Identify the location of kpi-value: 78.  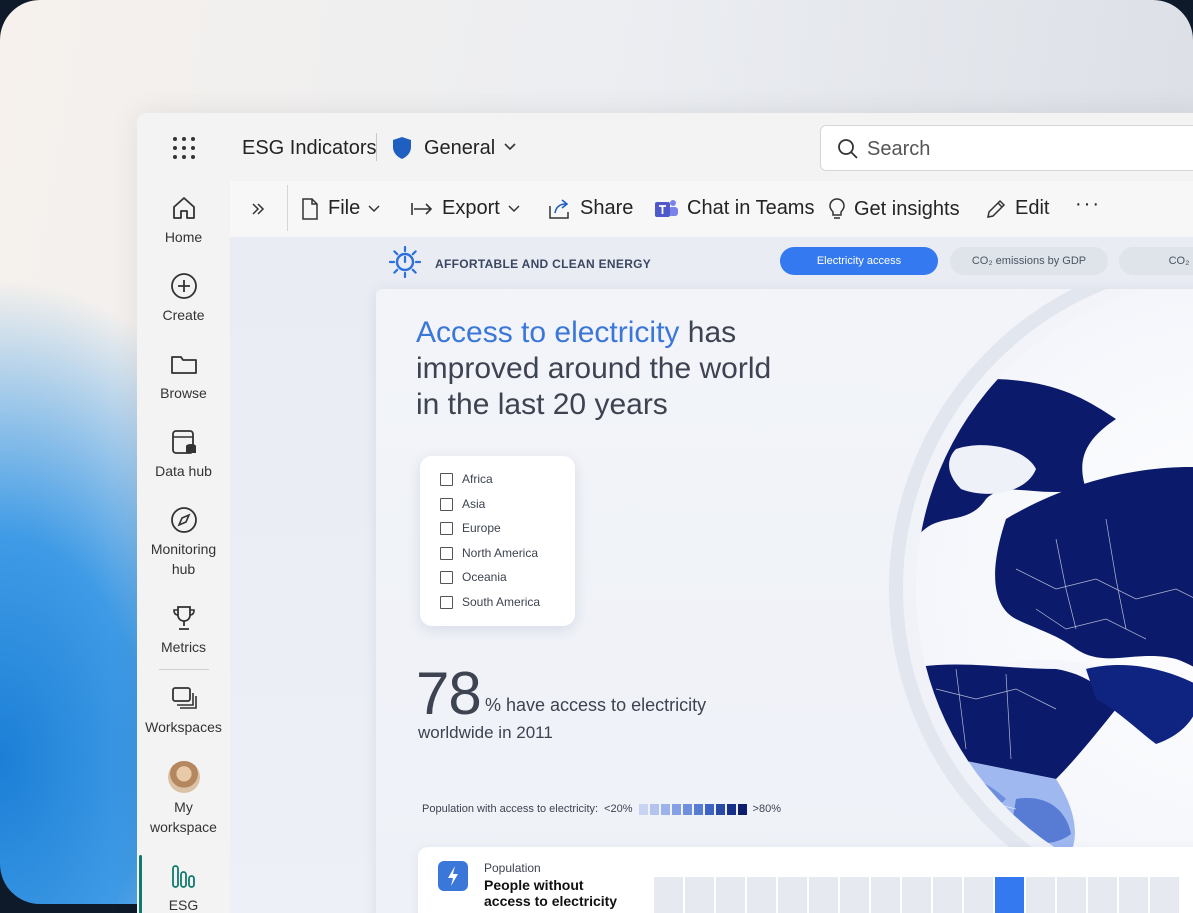
(449, 693).